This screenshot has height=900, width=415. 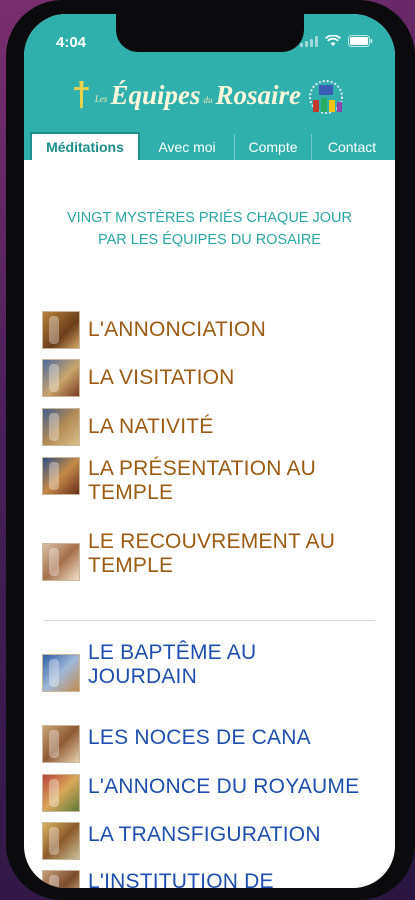 I want to click on mystery-label: LA PRÉSENTATION AU TEMPLE, so click(x=202, y=480).